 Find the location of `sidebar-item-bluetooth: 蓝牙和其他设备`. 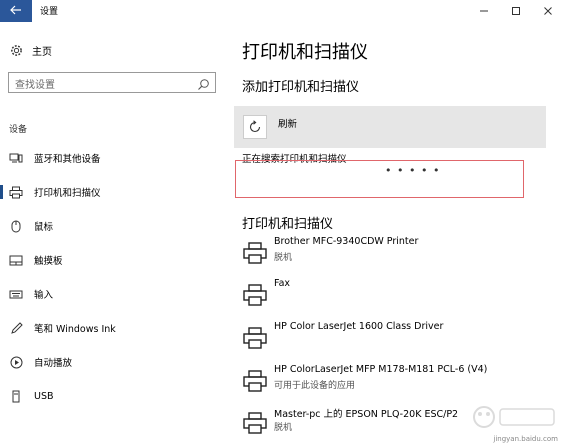

sidebar-item-bluetooth: 蓝牙和其他设备 is located at coordinates (116, 158).